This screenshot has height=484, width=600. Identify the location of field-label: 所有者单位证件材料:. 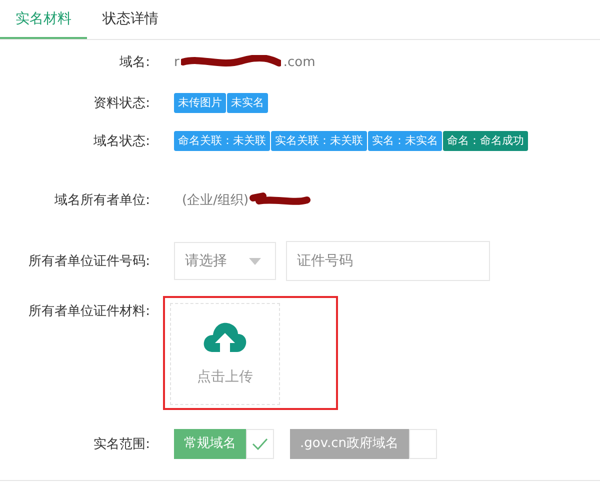
(89, 311).